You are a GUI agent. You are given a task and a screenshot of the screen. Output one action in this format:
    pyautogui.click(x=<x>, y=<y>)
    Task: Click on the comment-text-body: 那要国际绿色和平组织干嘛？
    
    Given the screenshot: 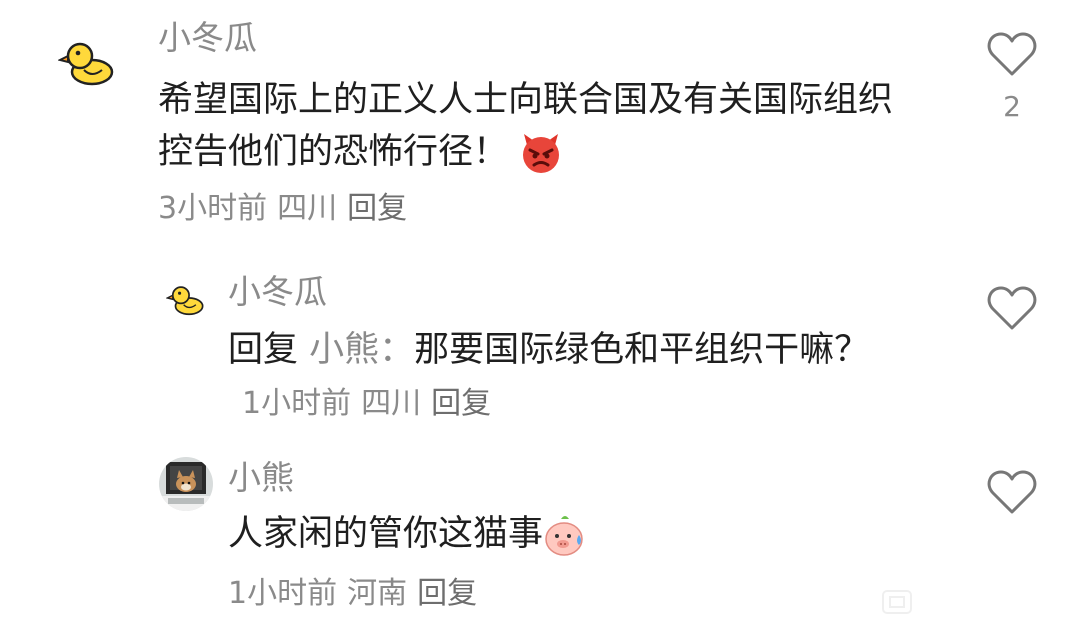 What is the action you would take?
    pyautogui.click(x=642, y=350)
    